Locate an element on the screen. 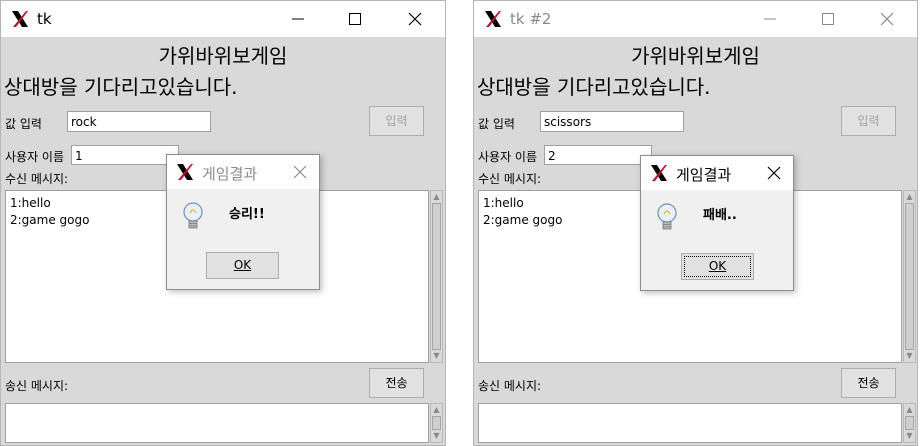 Image resolution: width=920 pixels, height=446 pixels. dialog-message: 승리!! is located at coordinates (247, 214).